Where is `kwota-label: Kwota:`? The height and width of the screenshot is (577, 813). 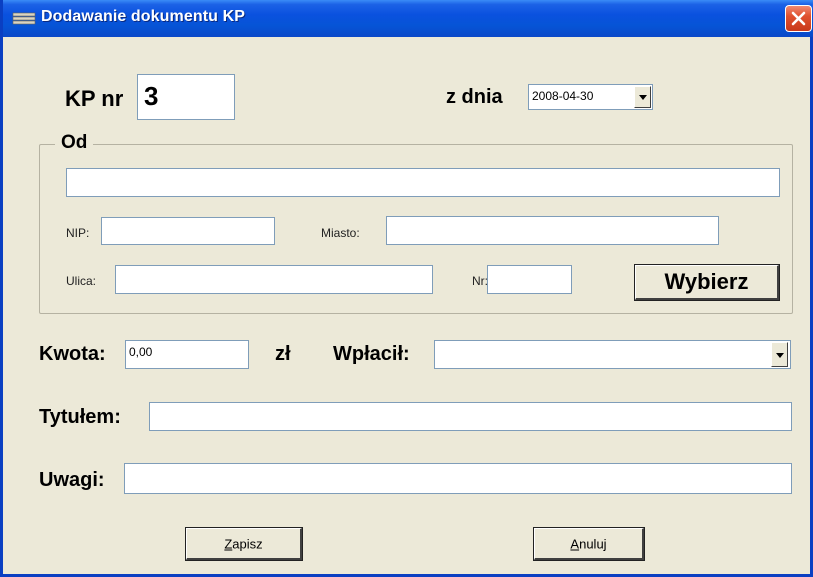
kwota-label: Kwota: is located at coordinates (72, 354).